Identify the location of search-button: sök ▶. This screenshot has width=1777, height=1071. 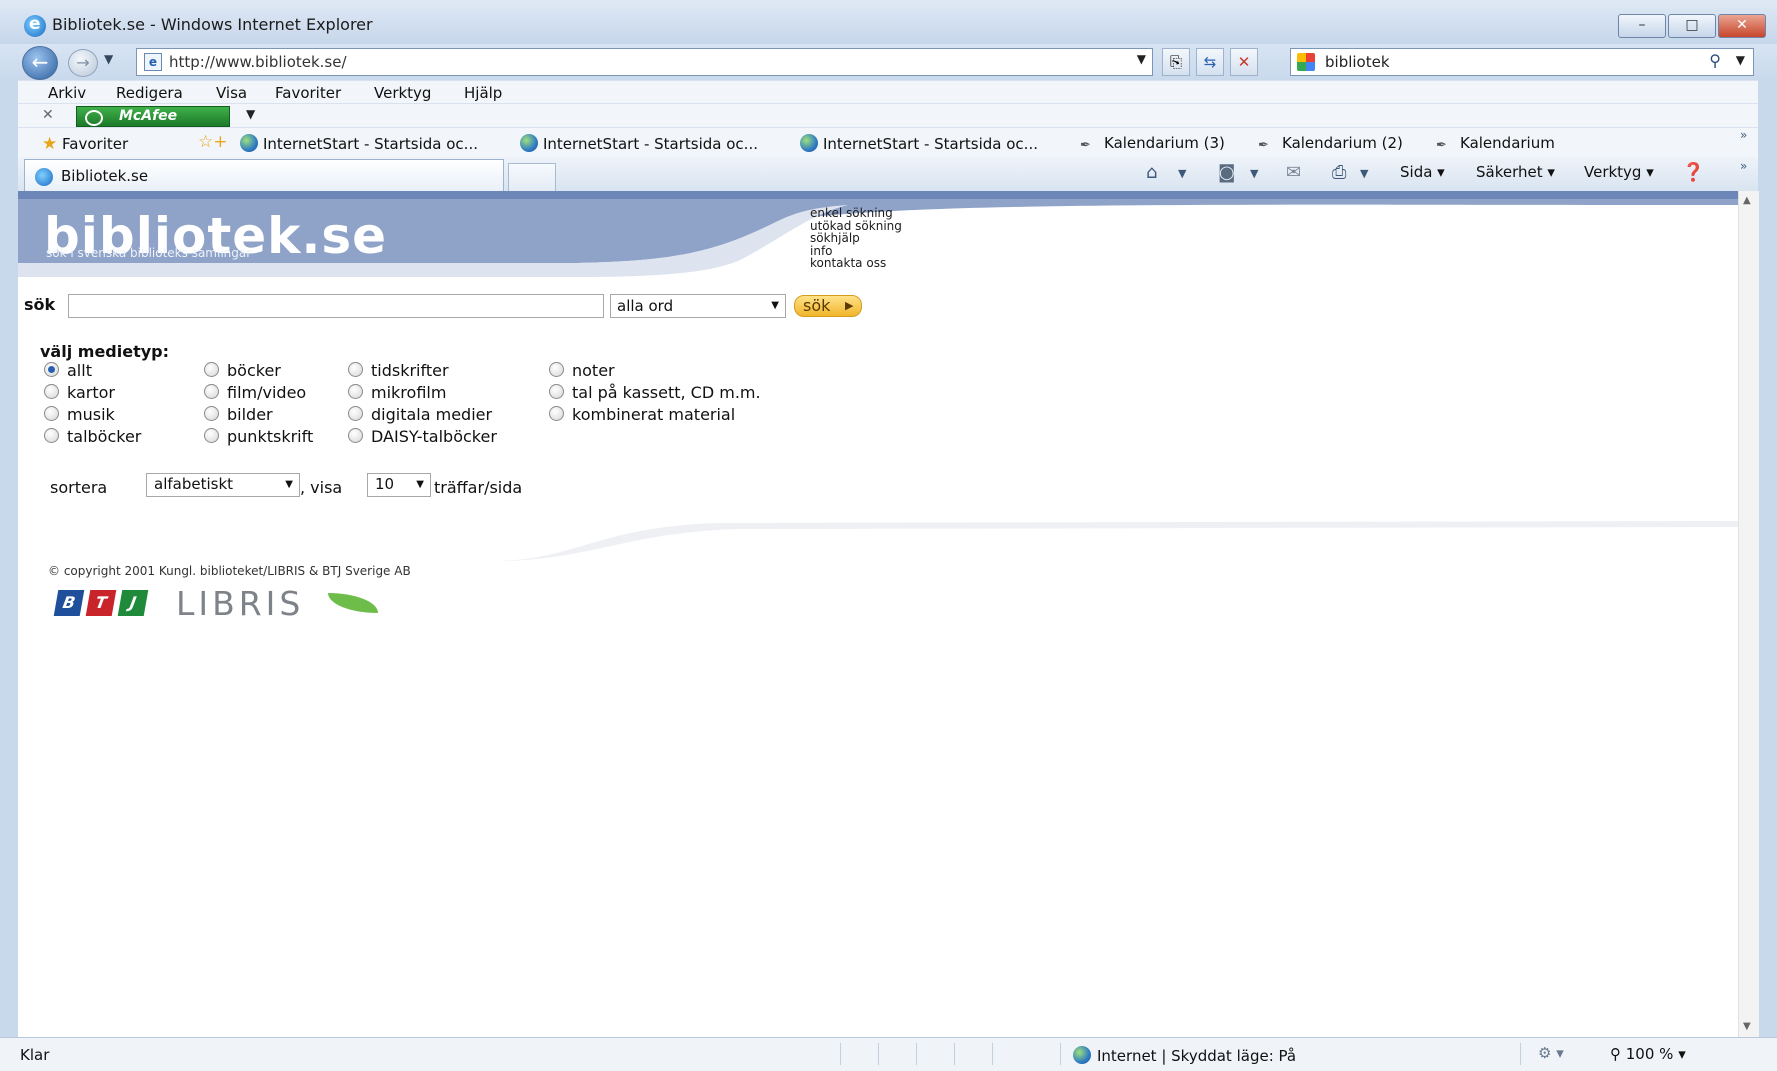
(828, 306).